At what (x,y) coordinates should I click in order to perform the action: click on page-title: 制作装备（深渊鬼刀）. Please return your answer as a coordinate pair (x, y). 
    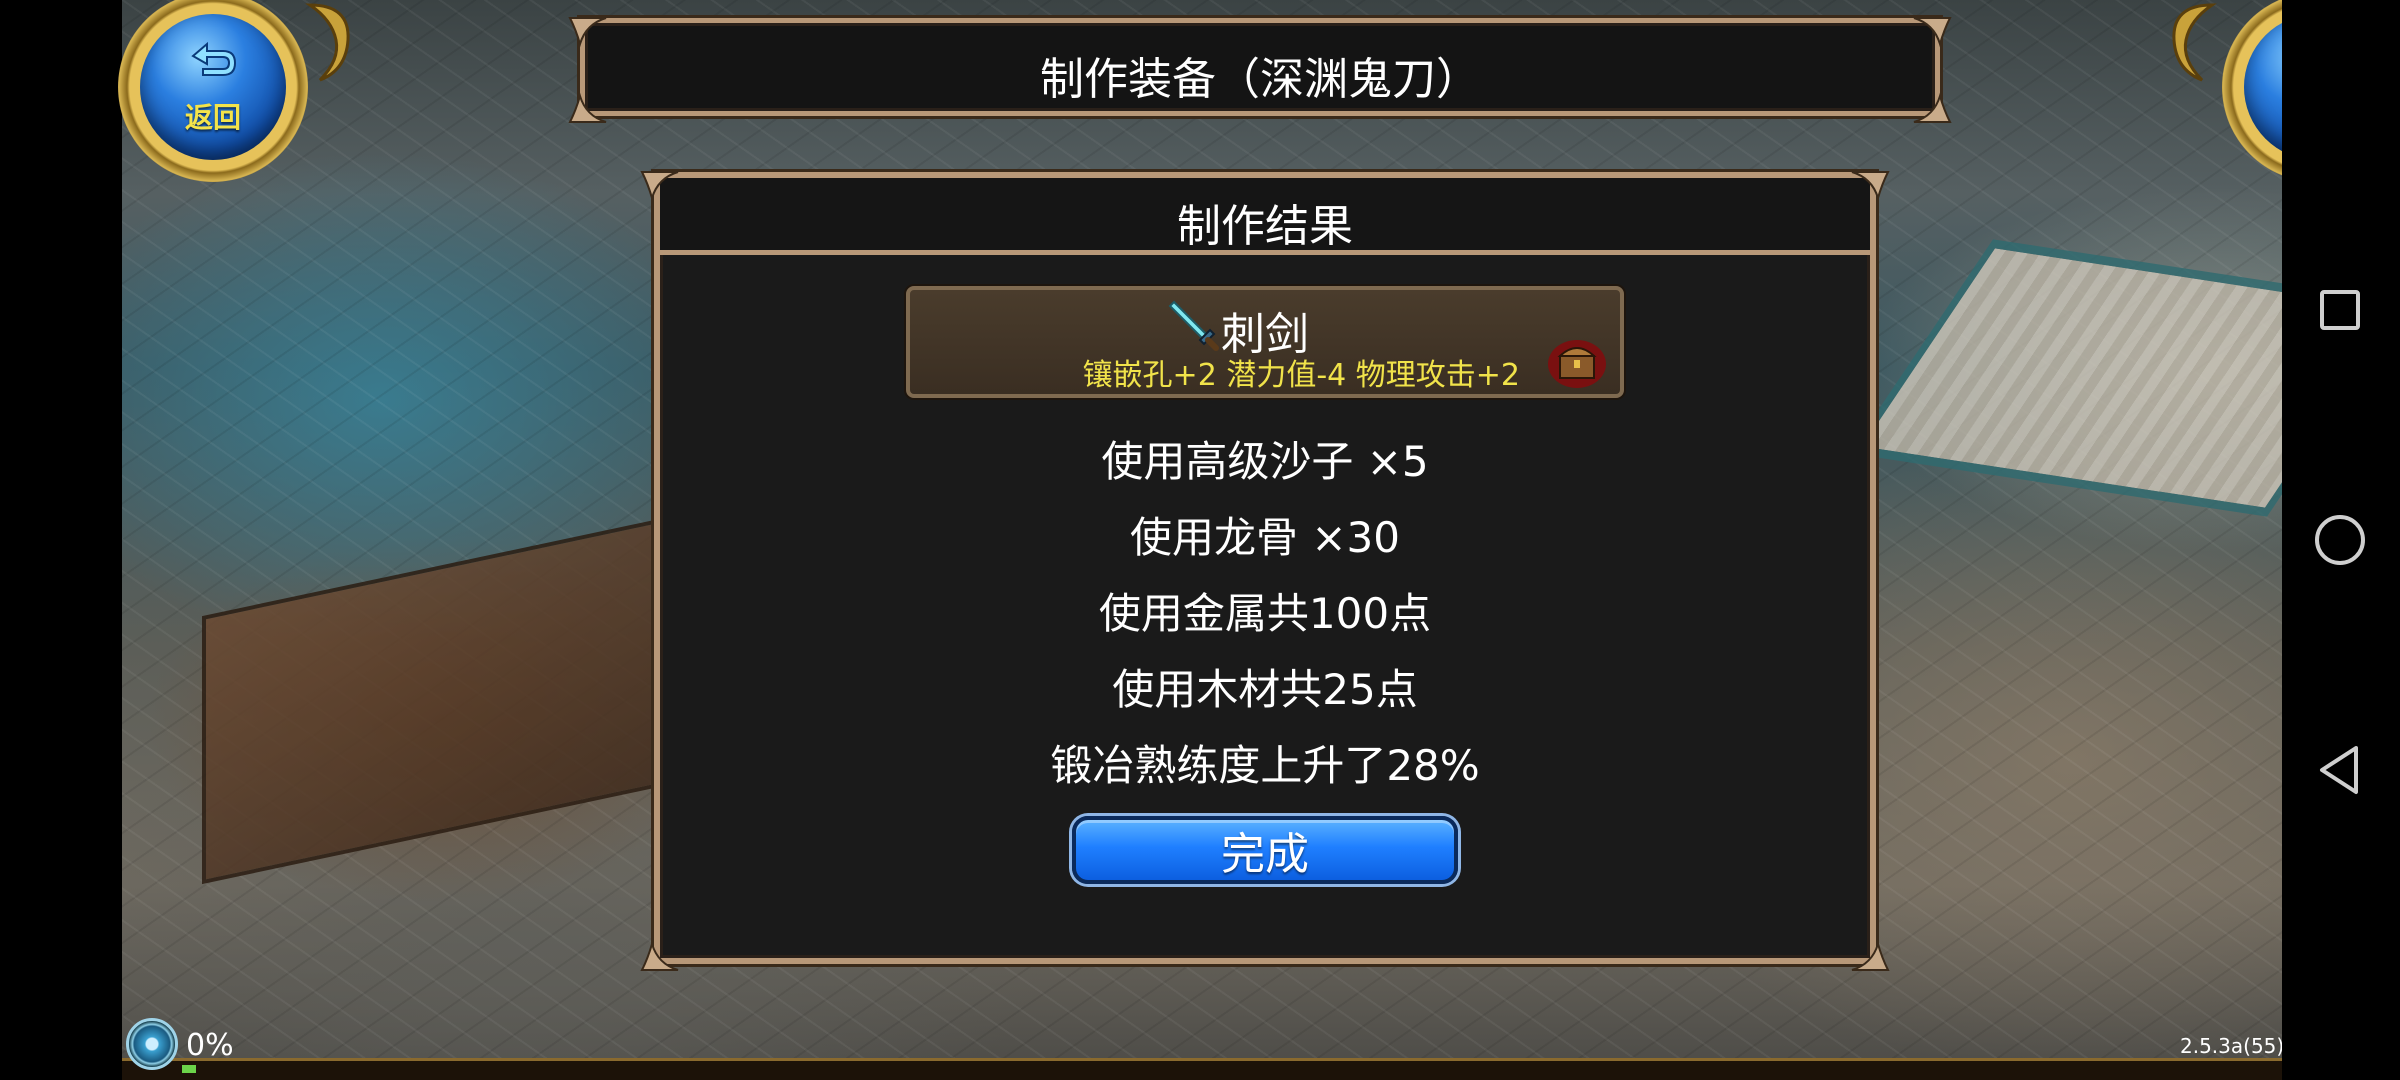
    Looking at the image, I should click on (1260, 79).